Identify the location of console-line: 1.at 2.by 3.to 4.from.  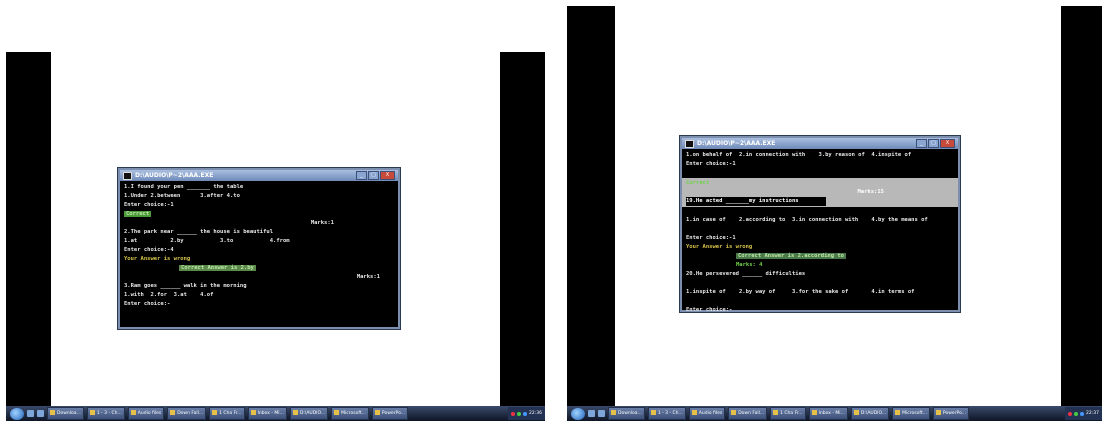
(207, 241).